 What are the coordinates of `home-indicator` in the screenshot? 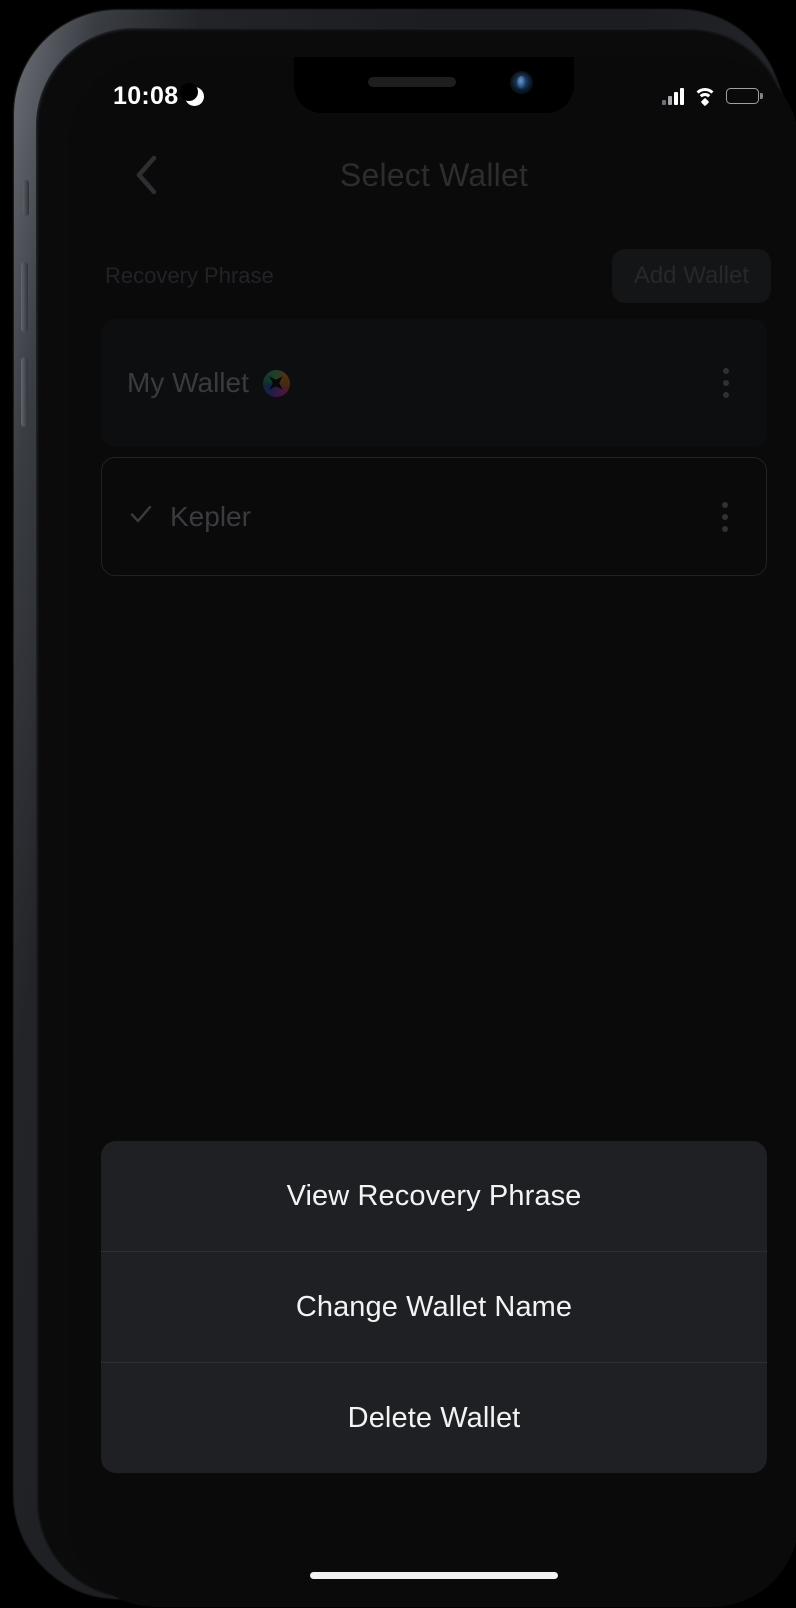 It's located at (434, 1575).